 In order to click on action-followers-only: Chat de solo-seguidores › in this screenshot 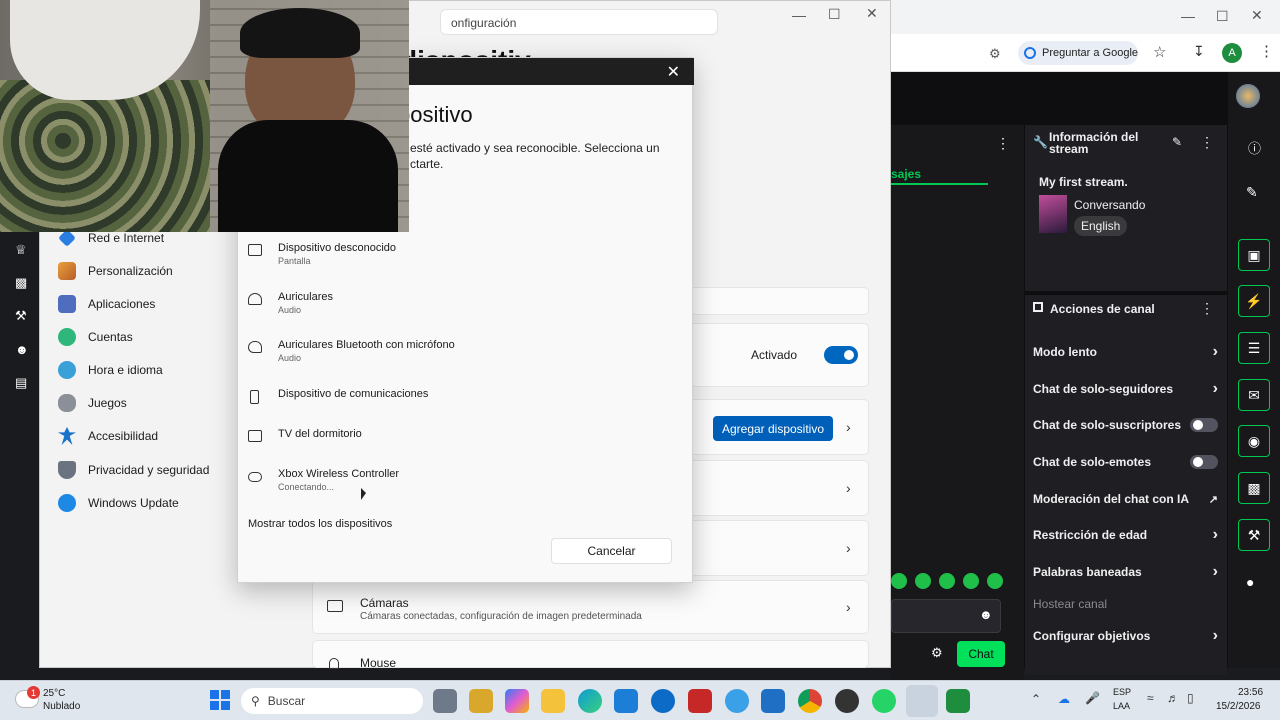, I will do `click(1125, 389)`.